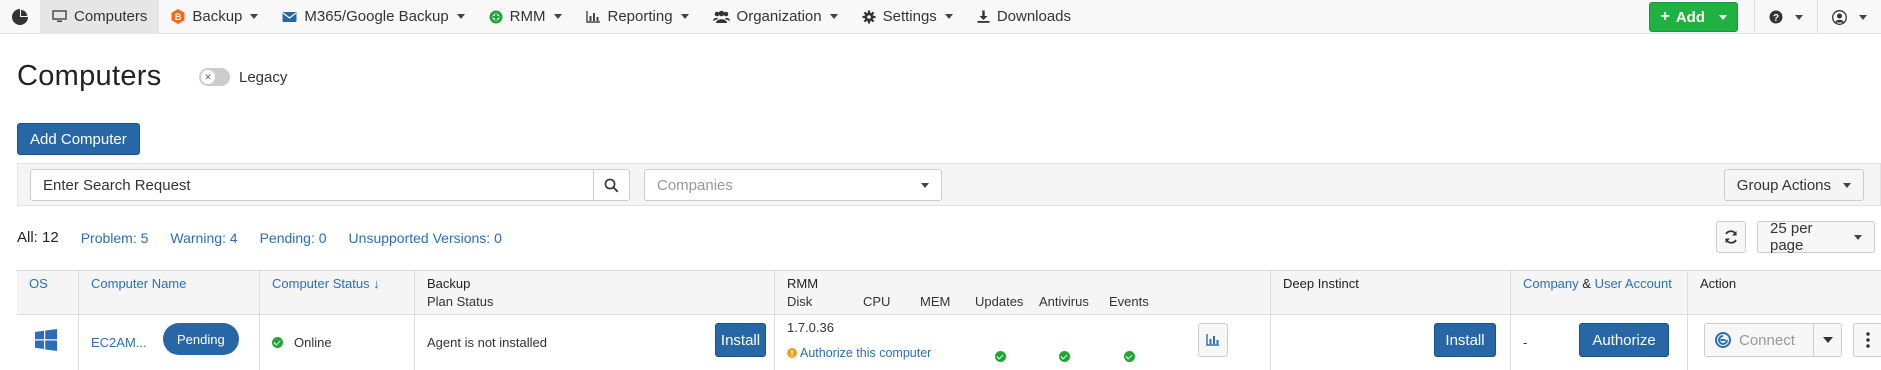 The width and height of the screenshot is (1881, 370). What do you see at coordinates (313, 342) in the screenshot?
I see `status-text: Online` at bounding box center [313, 342].